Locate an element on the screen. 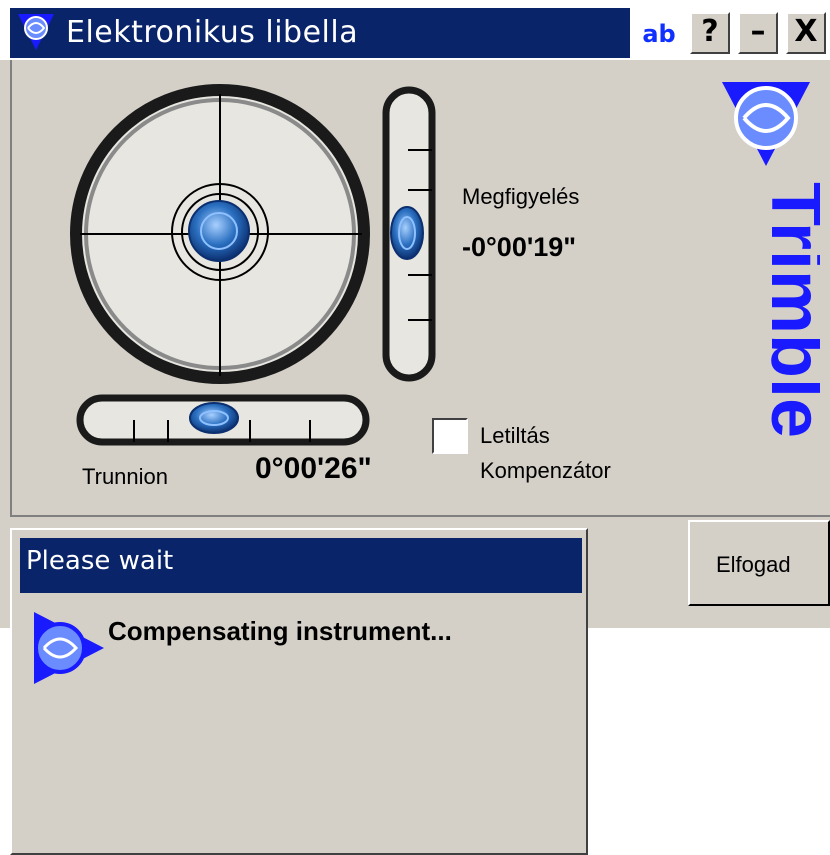 This screenshot has height=855, width=830. accept-button-label: Elfogad is located at coordinates (753, 564).